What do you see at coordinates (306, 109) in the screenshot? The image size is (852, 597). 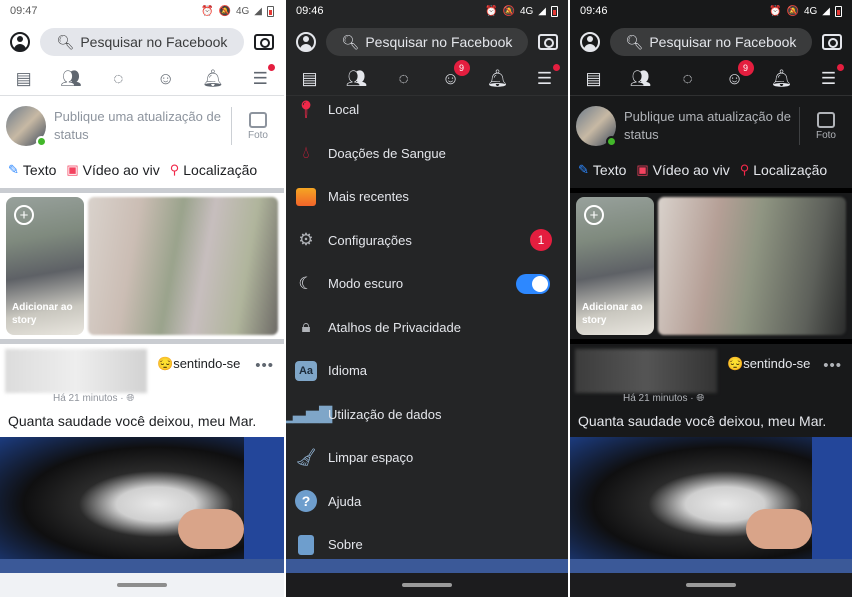 I see `location-pin-icon: 📍︎` at bounding box center [306, 109].